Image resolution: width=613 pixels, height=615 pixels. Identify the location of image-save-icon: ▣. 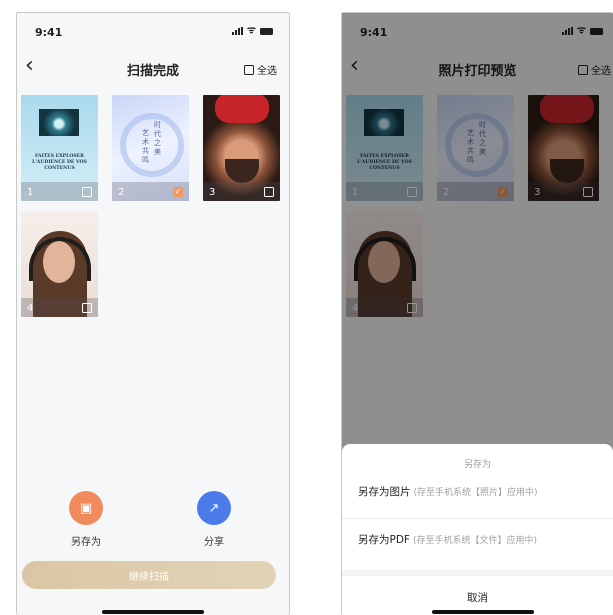
(86, 508).